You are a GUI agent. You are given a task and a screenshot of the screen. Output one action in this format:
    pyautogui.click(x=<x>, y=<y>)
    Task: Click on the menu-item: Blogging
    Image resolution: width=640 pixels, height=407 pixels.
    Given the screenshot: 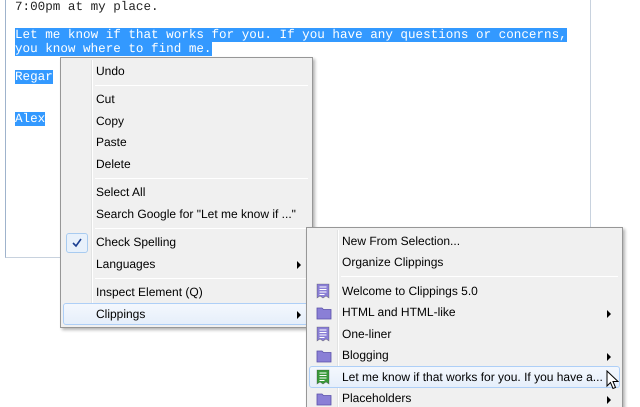 What is the action you would take?
    pyautogui.click(x=464, y=355)
    